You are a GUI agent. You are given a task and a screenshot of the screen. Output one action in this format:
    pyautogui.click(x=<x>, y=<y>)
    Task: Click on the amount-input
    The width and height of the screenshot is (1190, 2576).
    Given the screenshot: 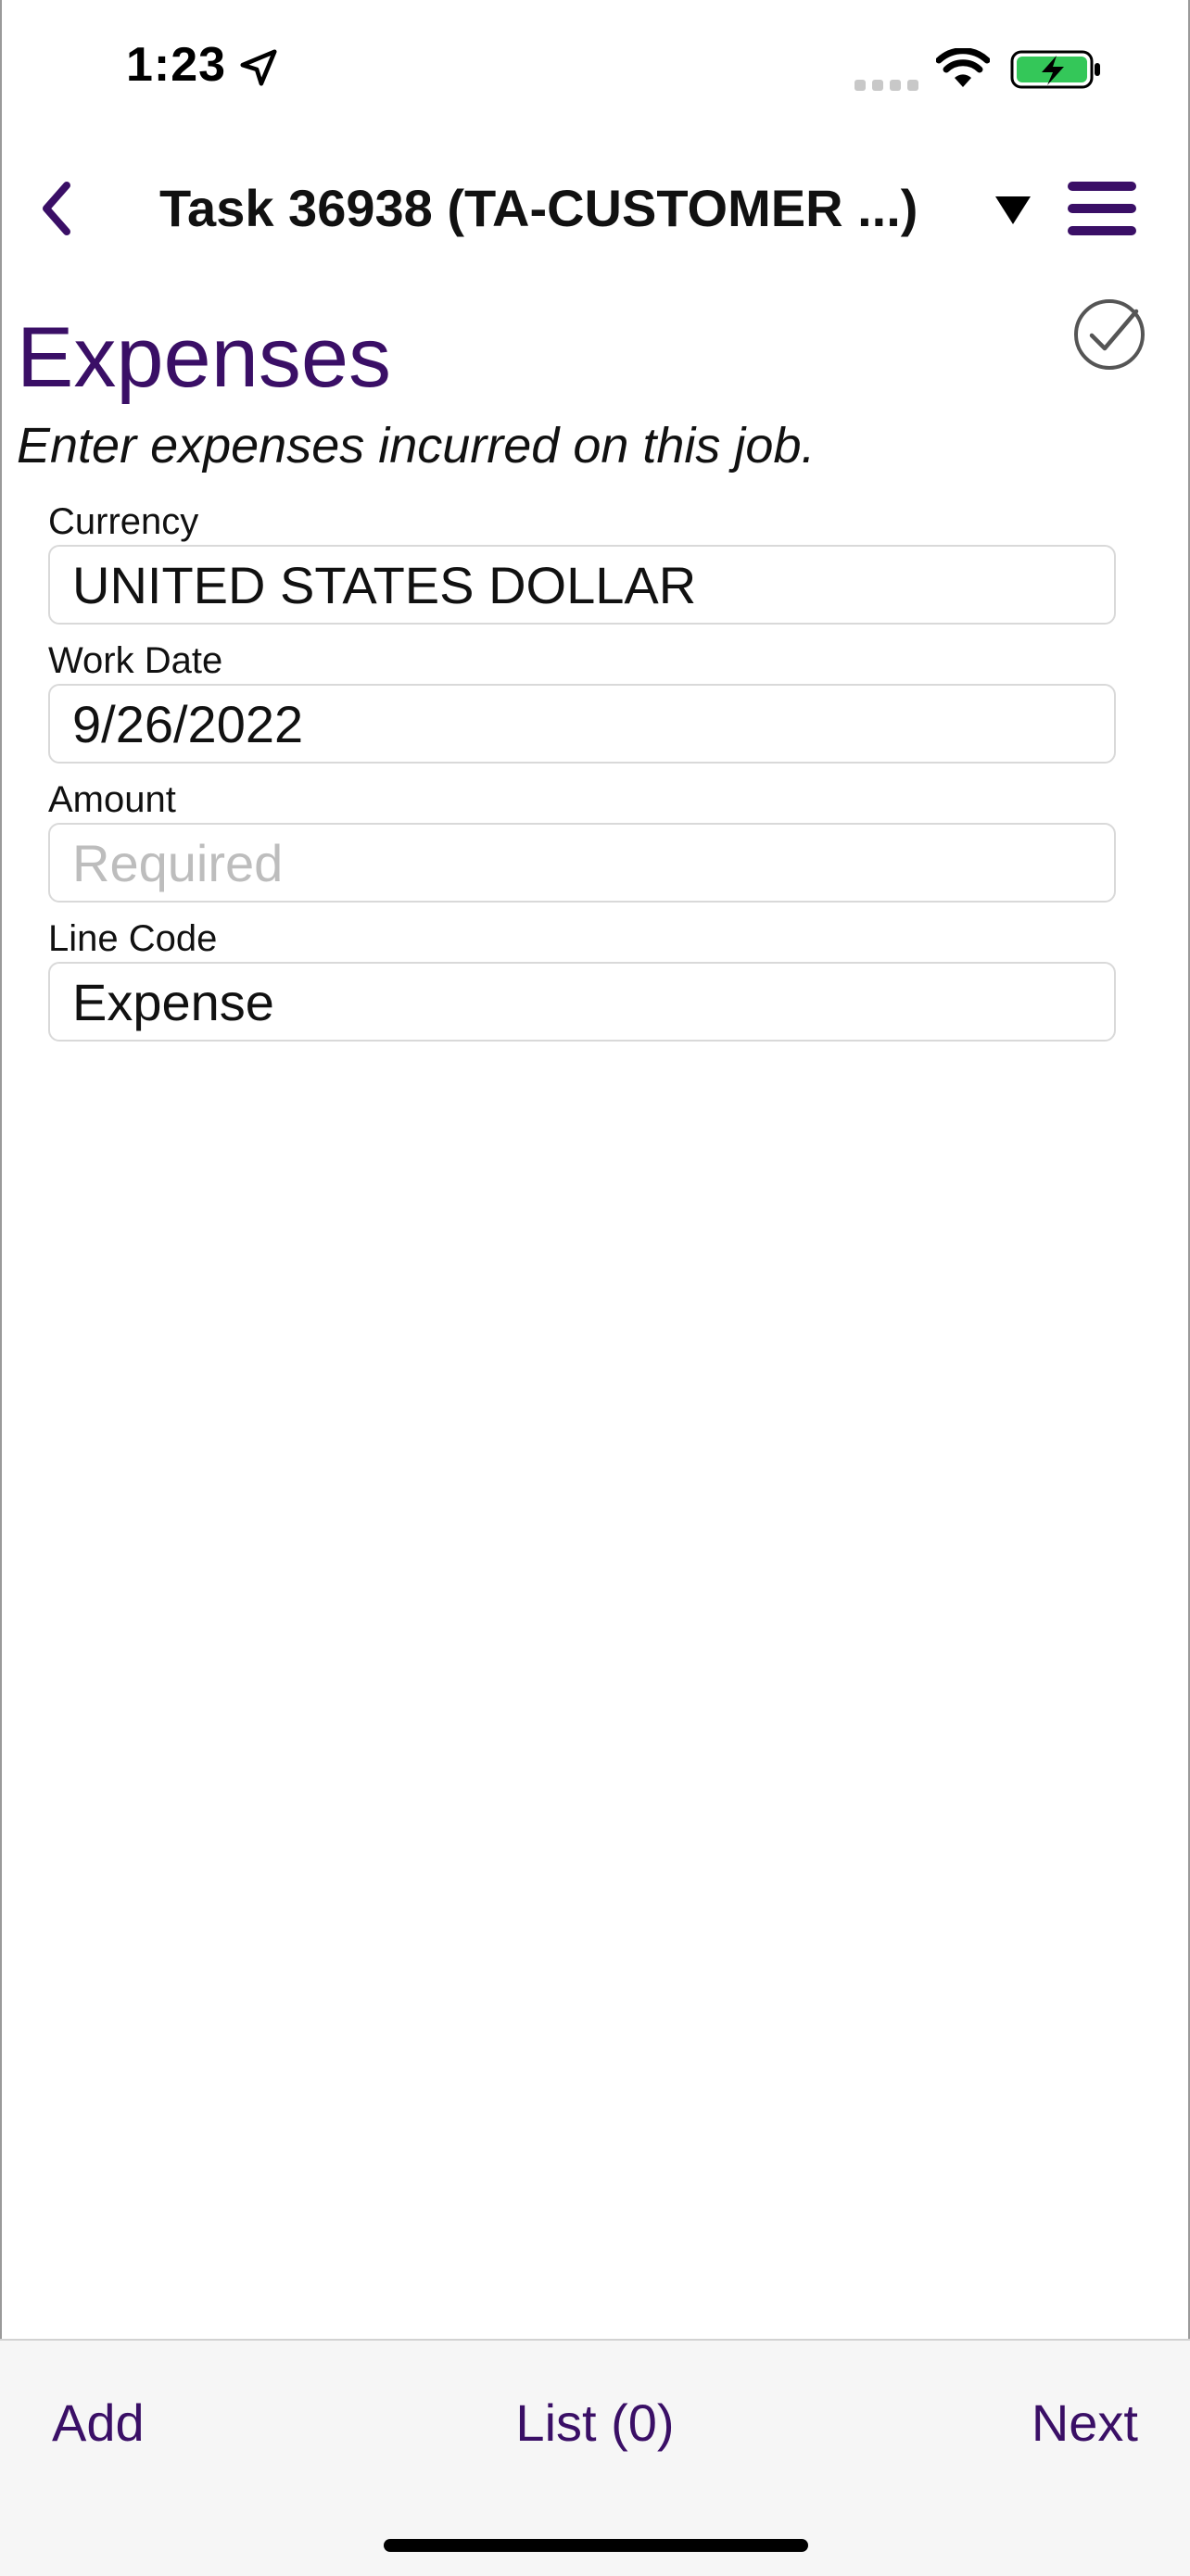 What is the action you would take?
    pyautogui.click(x=582, y=863)
    